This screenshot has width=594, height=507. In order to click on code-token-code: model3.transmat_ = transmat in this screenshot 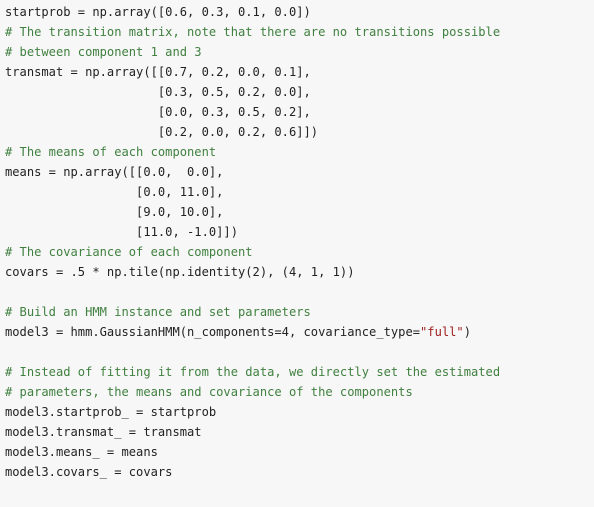, I will do `click(103, 432)`.